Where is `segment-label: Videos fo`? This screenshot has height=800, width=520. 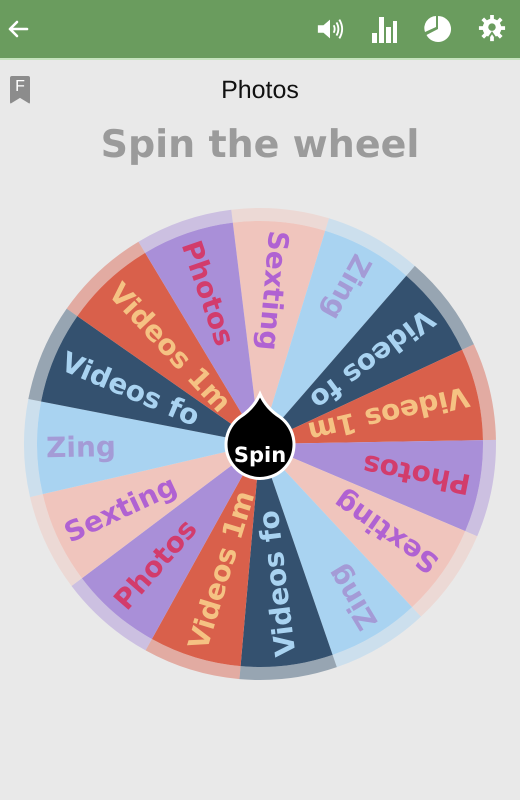 segment-label: Videos fo is located at coordinates (277, 583).